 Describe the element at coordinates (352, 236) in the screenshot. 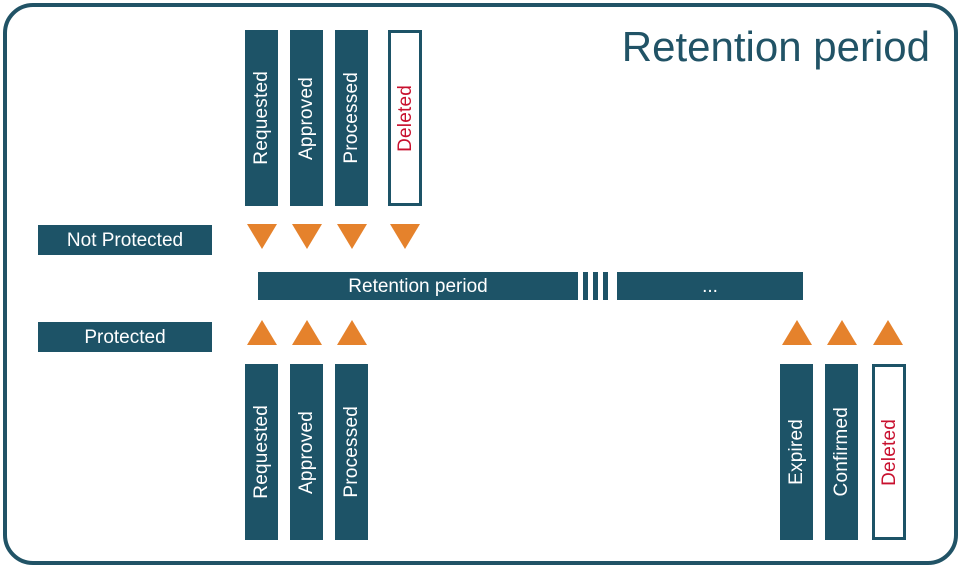

I see `marker-triangle-down-processed` at that location.